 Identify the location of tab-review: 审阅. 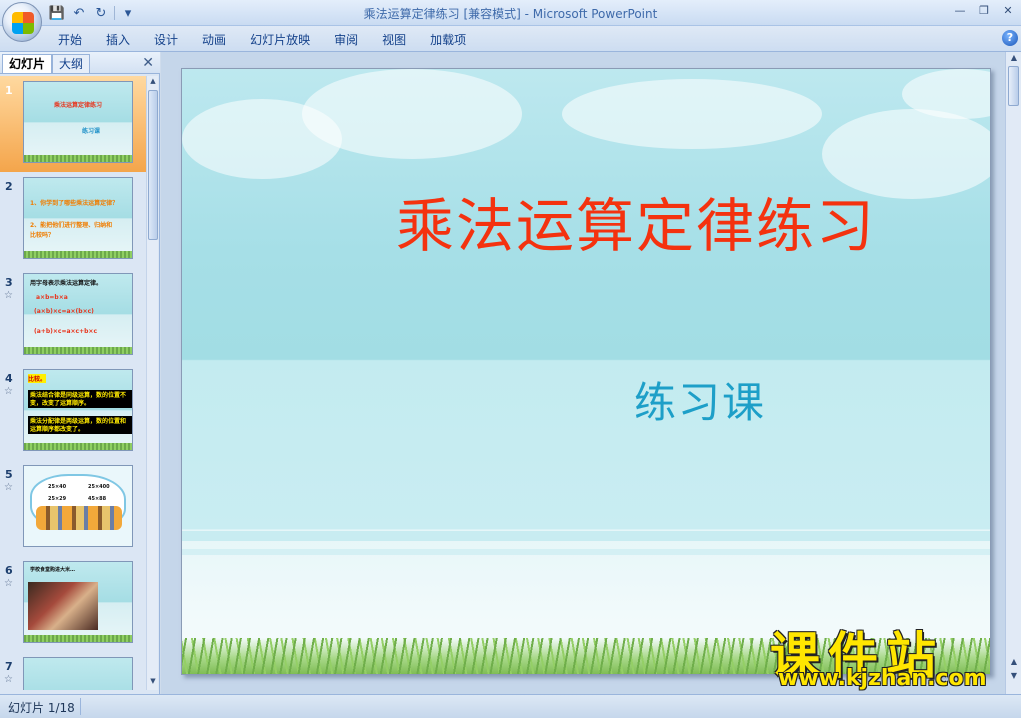
(346, 40).